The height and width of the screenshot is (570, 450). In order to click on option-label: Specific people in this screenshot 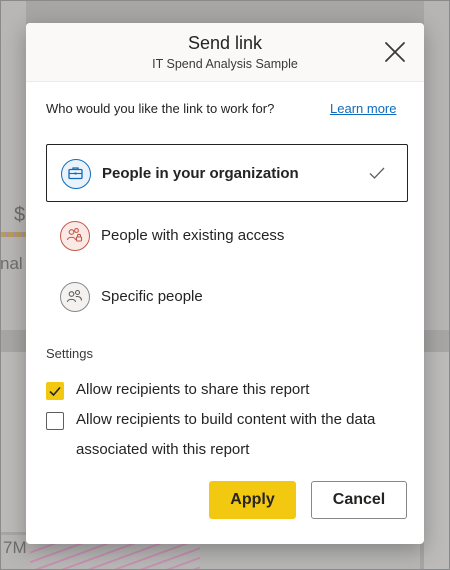, I will do `click(152, 296)`.